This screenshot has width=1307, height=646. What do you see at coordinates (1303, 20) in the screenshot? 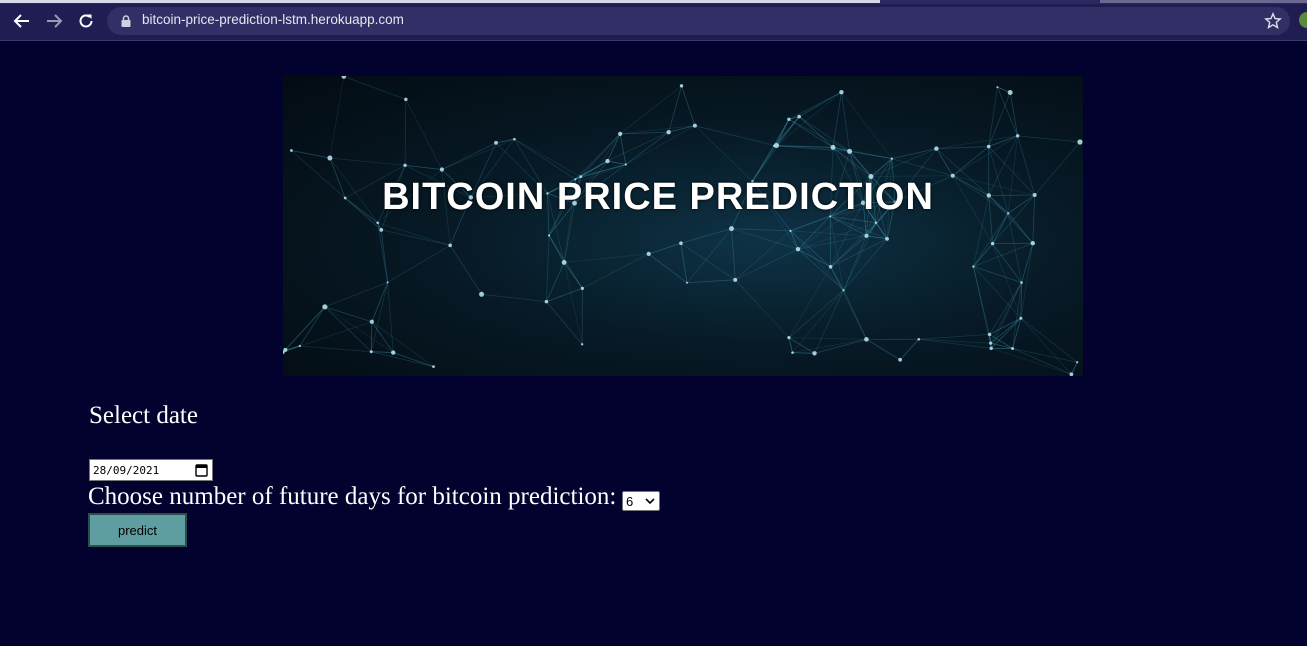
I see `extension-icon` at bounding box center [1303, 20].